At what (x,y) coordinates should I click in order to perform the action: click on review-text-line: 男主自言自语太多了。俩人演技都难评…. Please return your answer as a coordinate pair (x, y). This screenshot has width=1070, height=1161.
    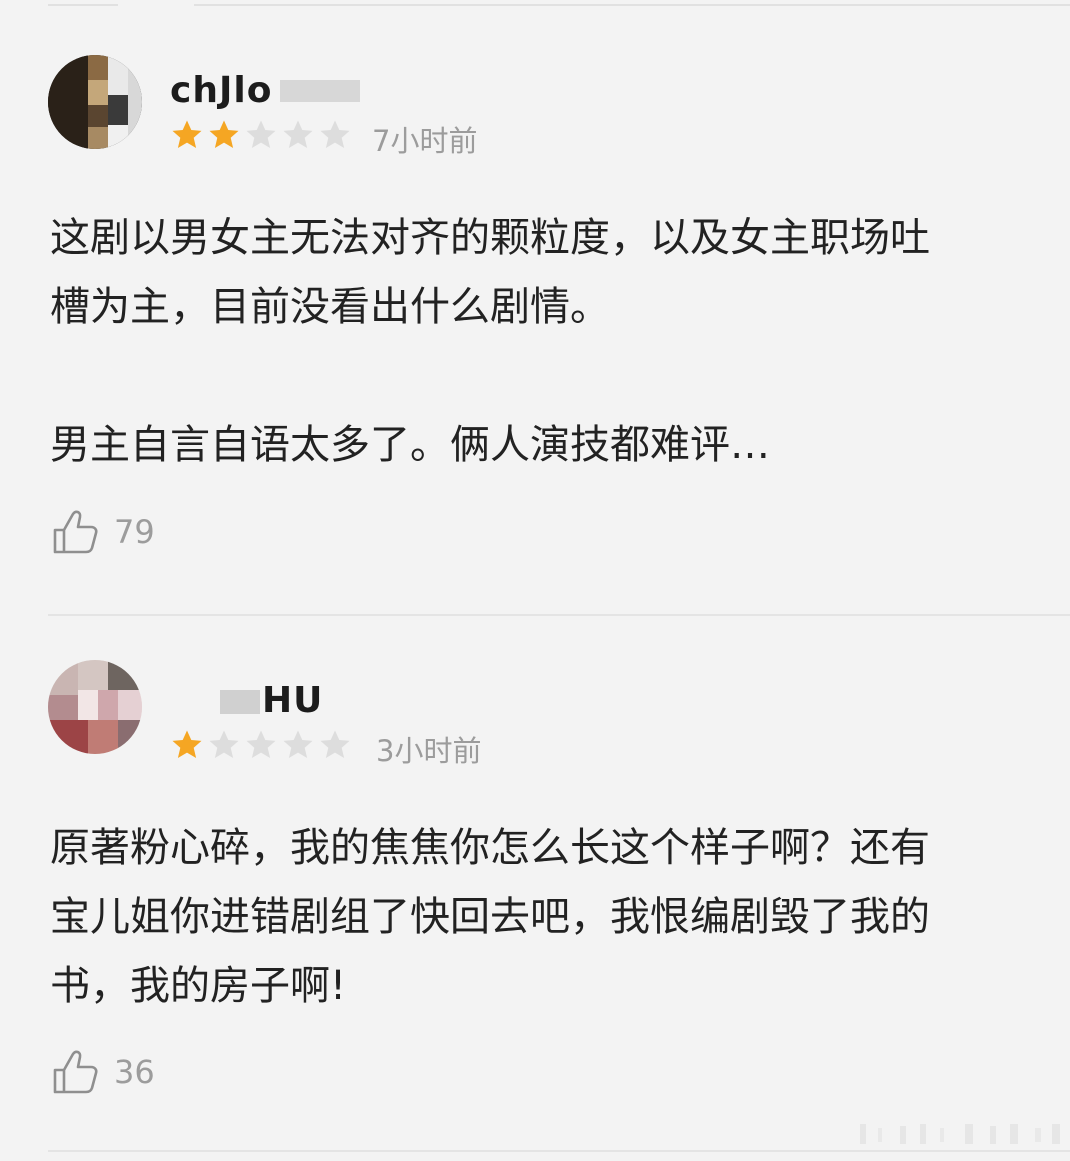
    Looking at the image, I should click on (410, 445).